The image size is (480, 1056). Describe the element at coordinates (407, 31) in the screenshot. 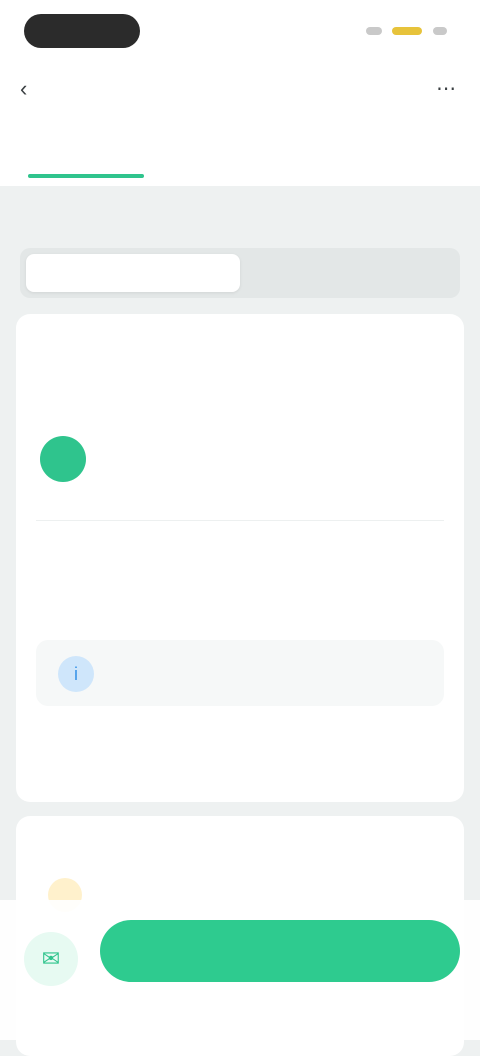

I see `battery-icon` at that location.